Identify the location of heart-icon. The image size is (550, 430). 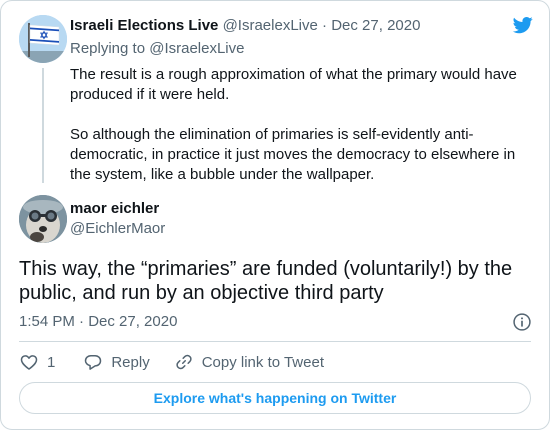
(29, 362).